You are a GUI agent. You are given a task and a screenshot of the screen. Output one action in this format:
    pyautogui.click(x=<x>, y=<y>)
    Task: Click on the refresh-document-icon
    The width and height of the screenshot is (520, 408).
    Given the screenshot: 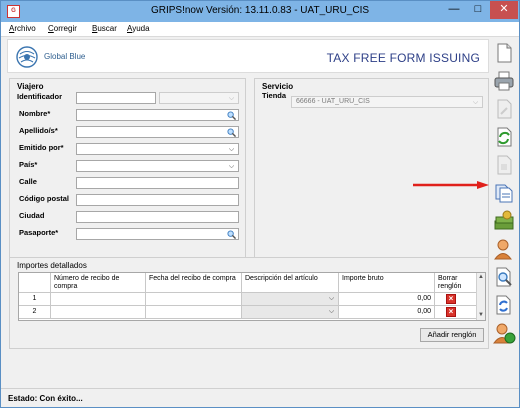 What is the action you would take?
    pyautogui.click(x=504, y=137)
    